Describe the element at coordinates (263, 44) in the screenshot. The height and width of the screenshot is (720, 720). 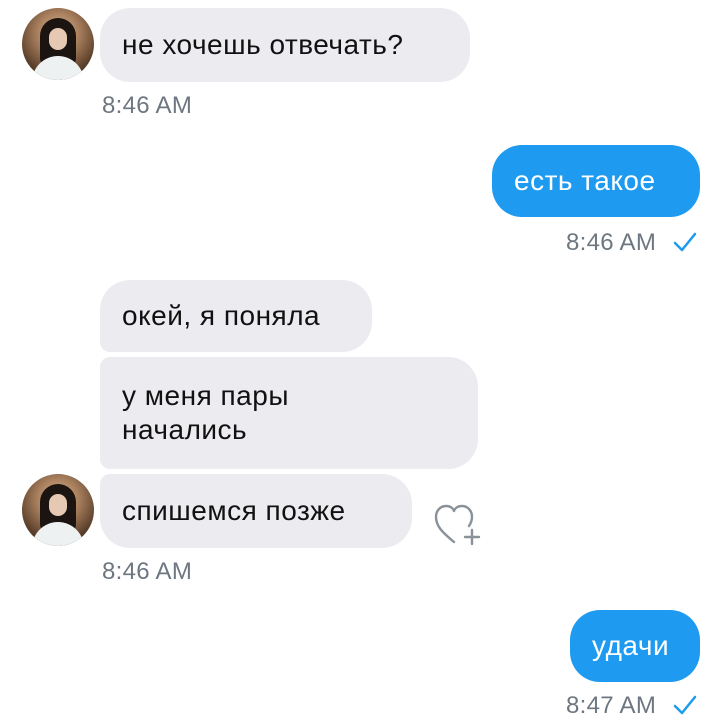
I see `message-text: не хочешь отвечать?` at that location.